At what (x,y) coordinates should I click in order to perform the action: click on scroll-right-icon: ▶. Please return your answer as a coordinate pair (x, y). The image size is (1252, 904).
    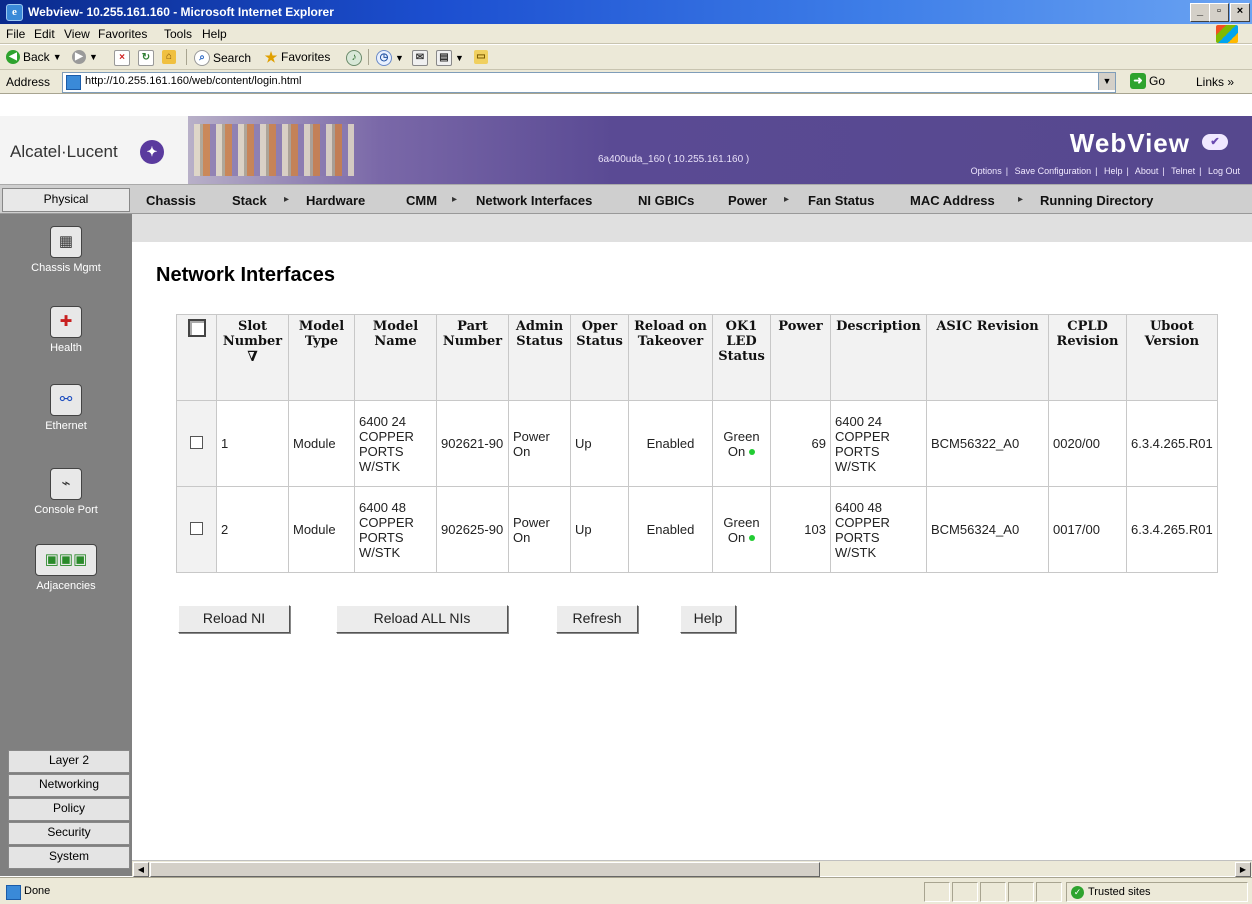
    Looking at the image, I should click on (1243, 869).